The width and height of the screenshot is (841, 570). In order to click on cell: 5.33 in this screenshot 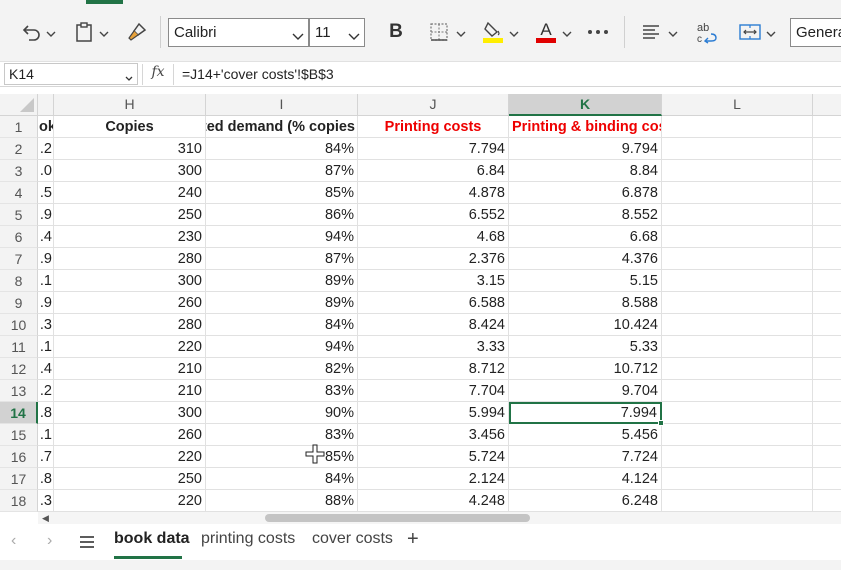, I will do `click(585, 347)`.